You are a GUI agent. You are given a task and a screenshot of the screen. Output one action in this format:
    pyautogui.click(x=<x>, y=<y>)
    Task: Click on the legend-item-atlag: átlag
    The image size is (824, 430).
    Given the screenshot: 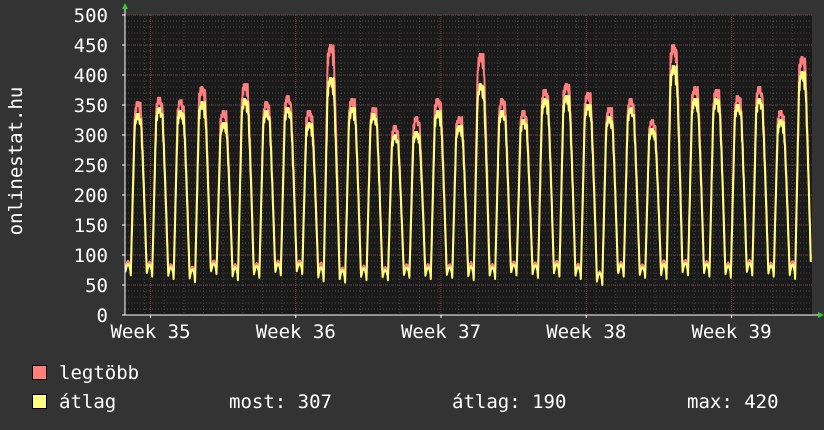 What is the action you would take?
    pyautogui.click(x=74, y=402)
    